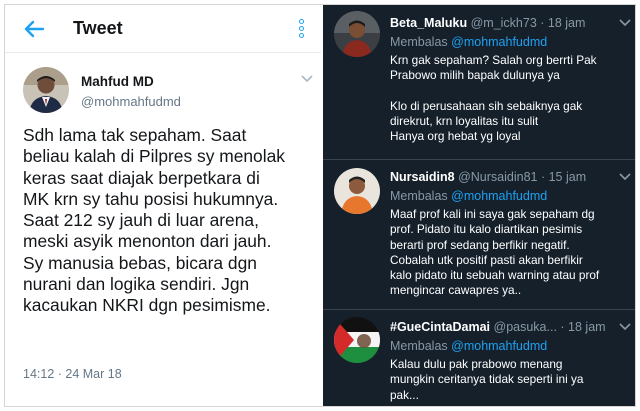 The image size is (640, 411). I want to click on tweet-line: Sy manusia bebas, bicara dgn, so click(140, 262).